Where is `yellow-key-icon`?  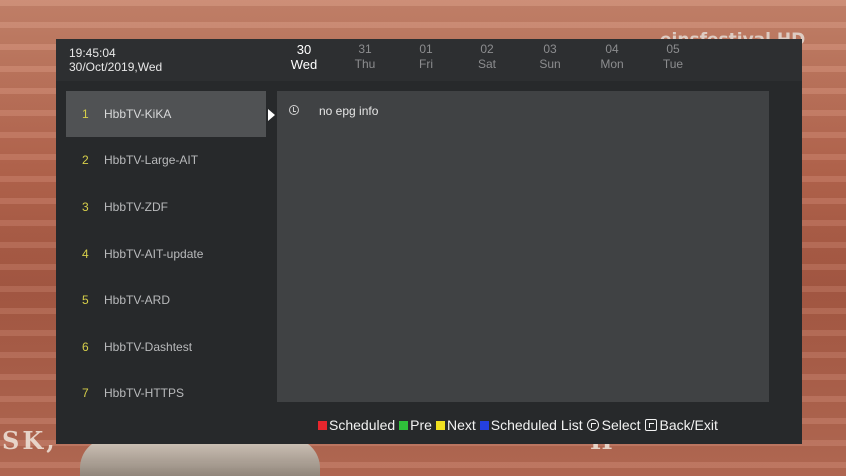 yellow-key-icon is located at coordinates (440, 425).